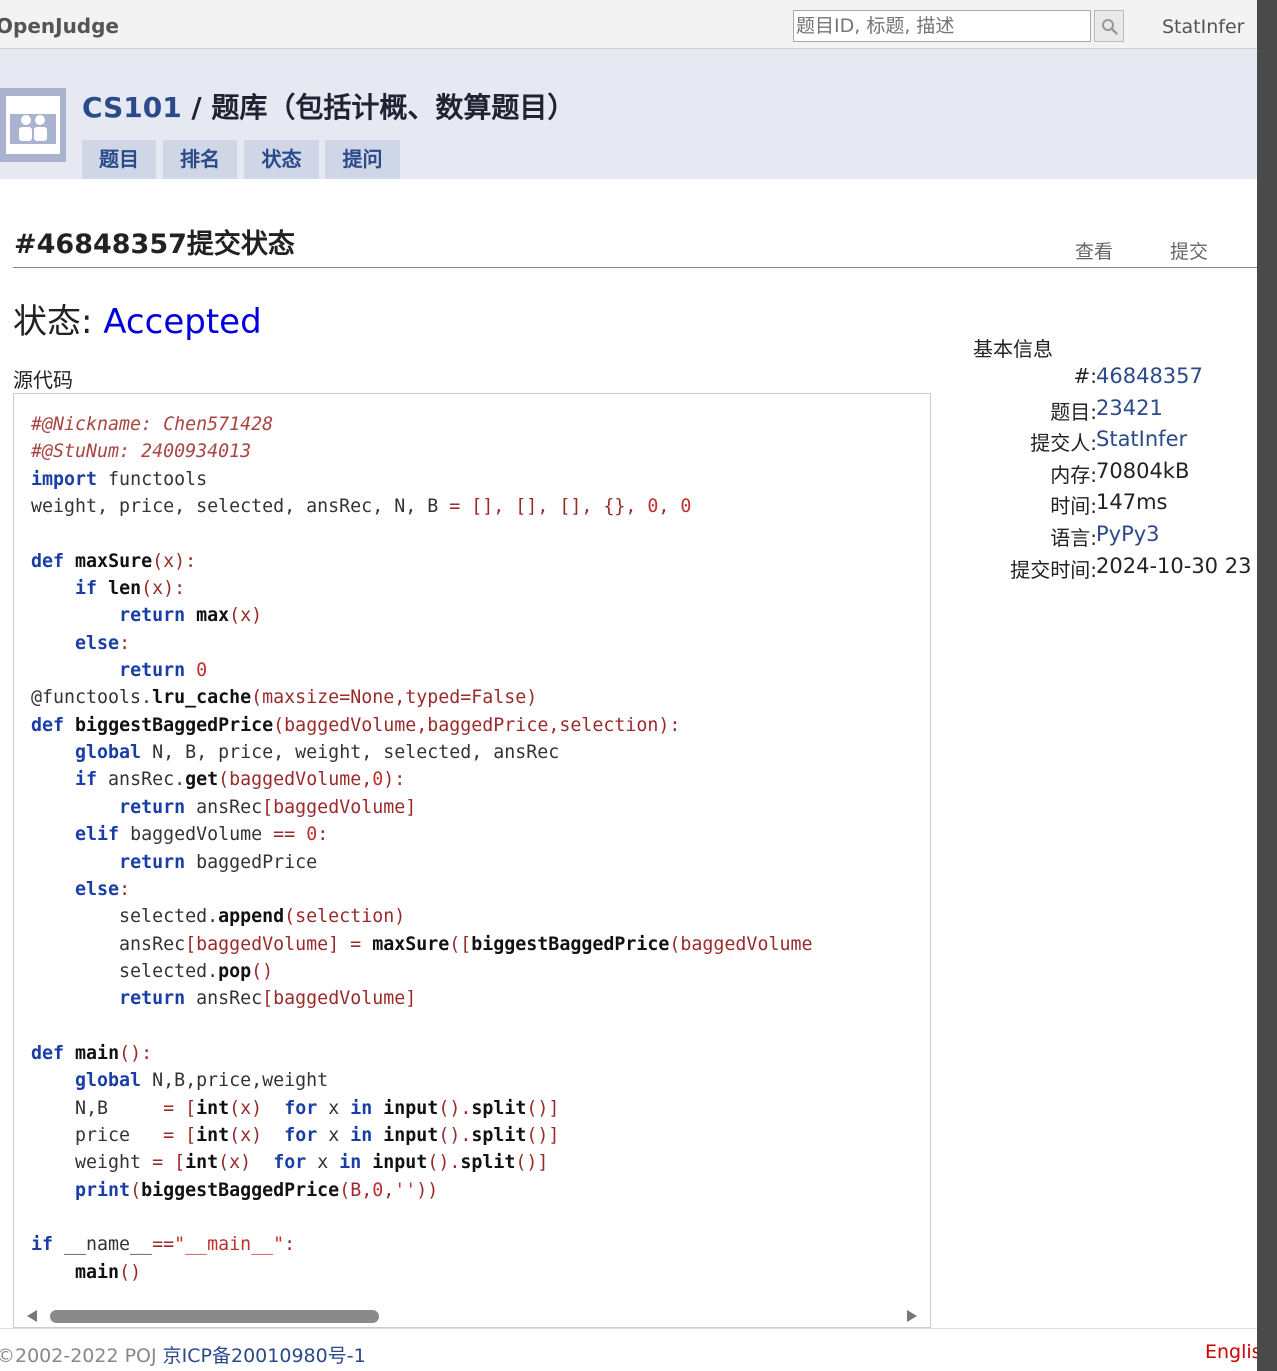 Image resolution: width=1277 pixels, height=1371 pixels. I want to click on code-token: ansRec., so click(141, 780).